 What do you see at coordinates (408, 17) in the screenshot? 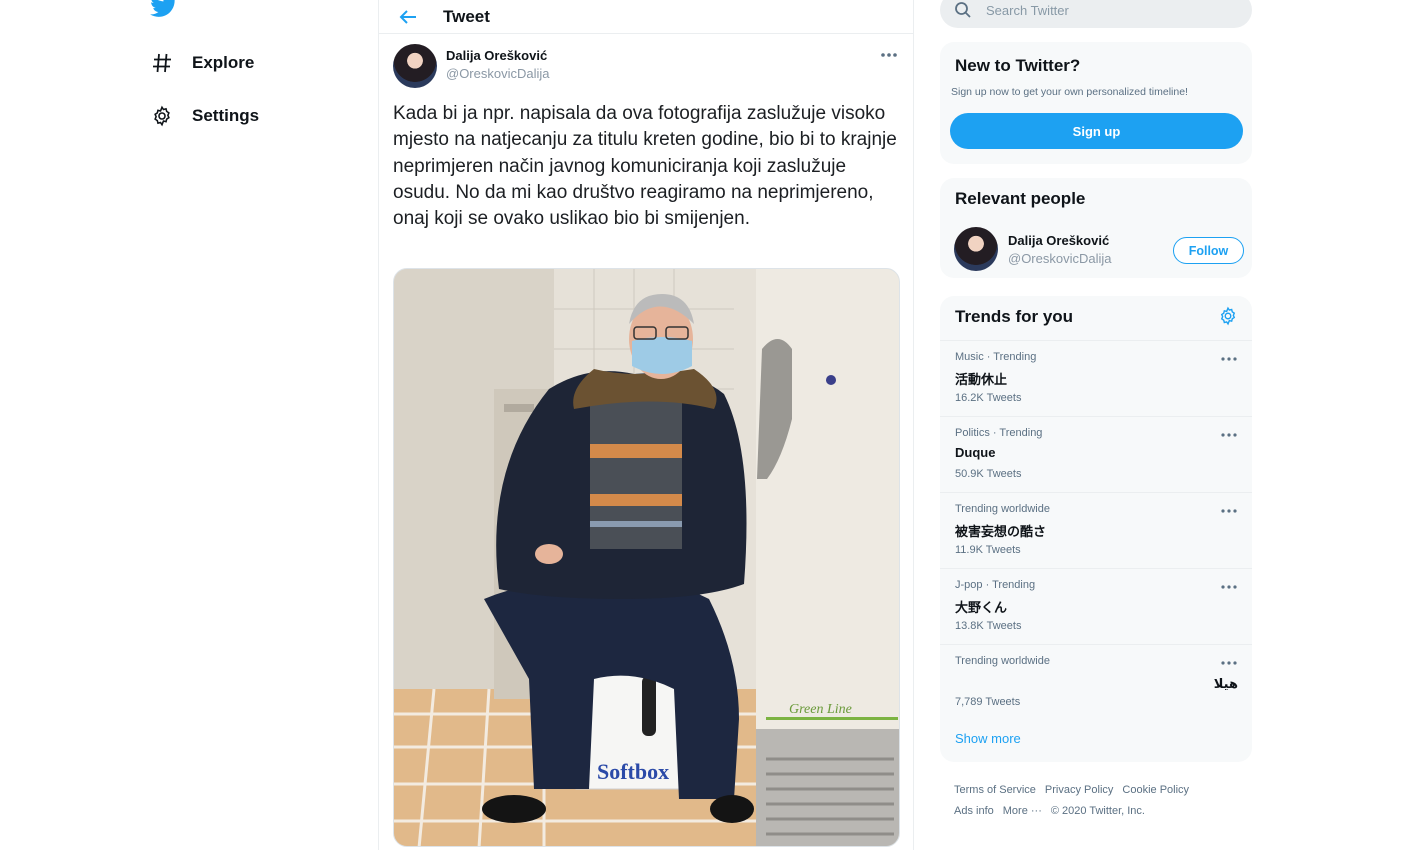
I see `back-arrow-icon` at bounding box center [408, 17].